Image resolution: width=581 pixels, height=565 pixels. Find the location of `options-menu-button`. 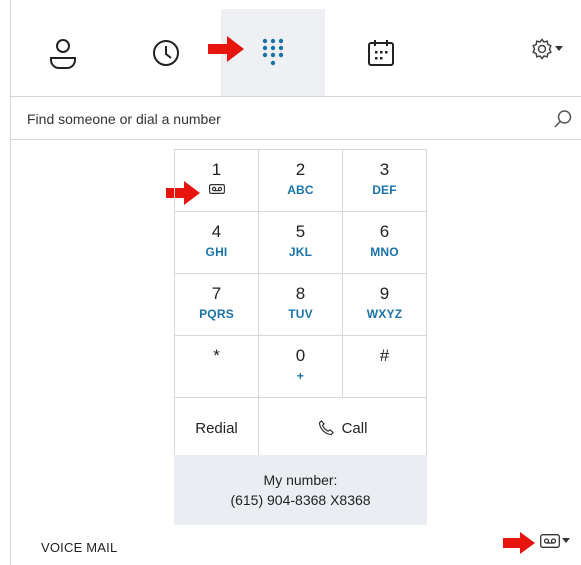

options-menu-button is located at coordinates (547, 49).